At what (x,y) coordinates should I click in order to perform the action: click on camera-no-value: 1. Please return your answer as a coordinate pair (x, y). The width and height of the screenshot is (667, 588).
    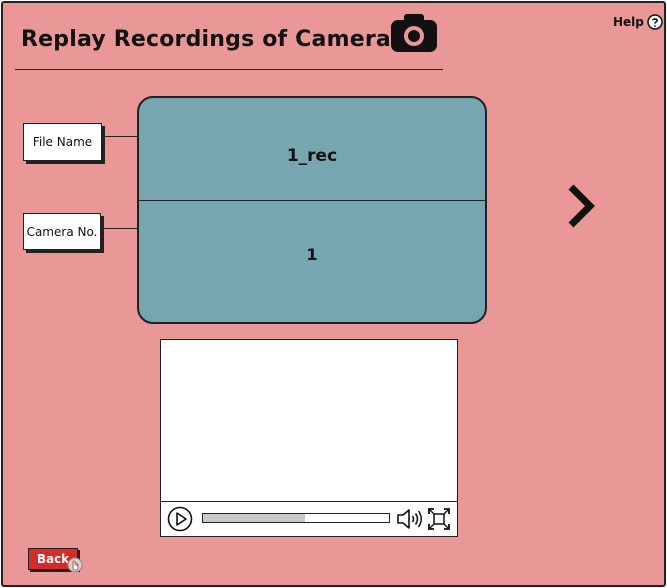
    Looking at the image, I should click on (312, 254).